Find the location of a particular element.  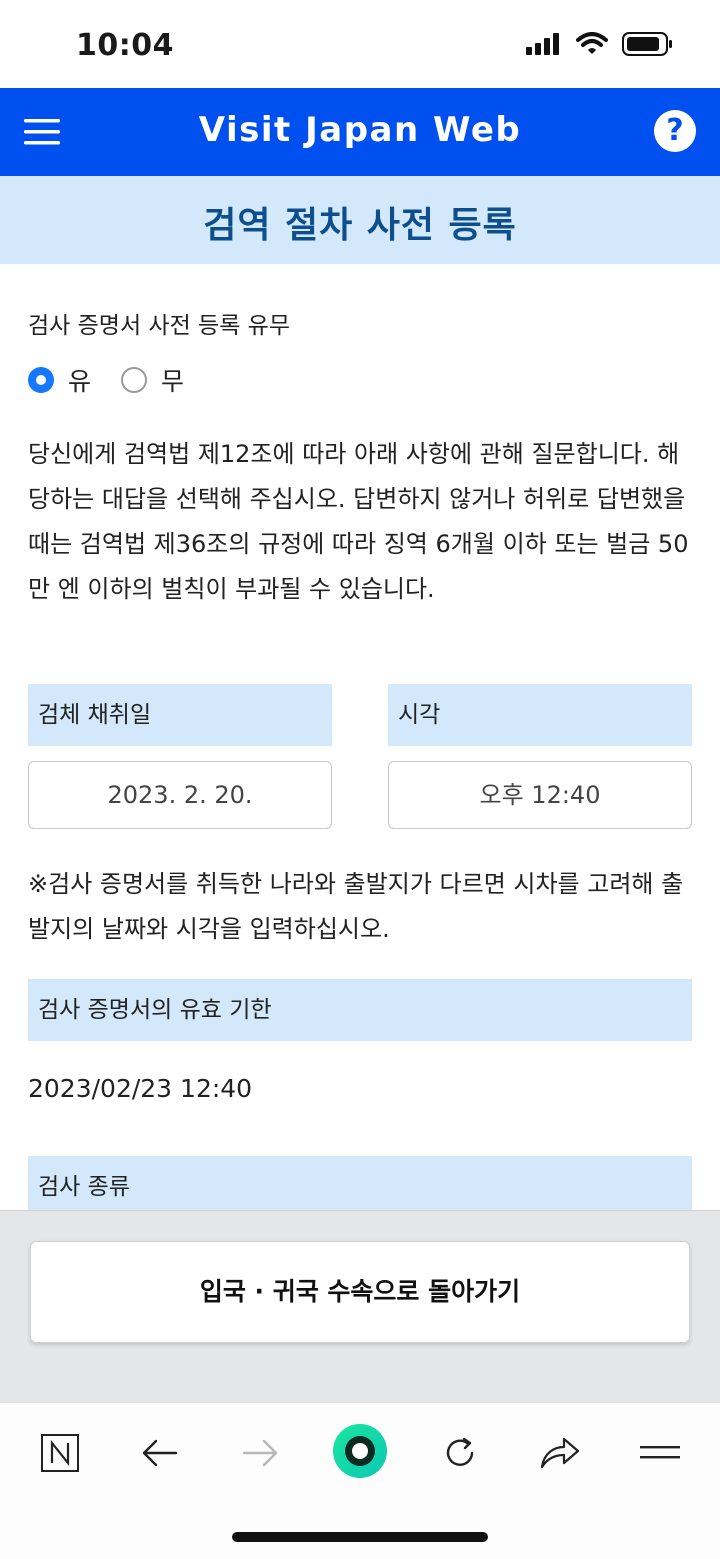

forward-arrow-icon is located at coordinates (260, 1453).